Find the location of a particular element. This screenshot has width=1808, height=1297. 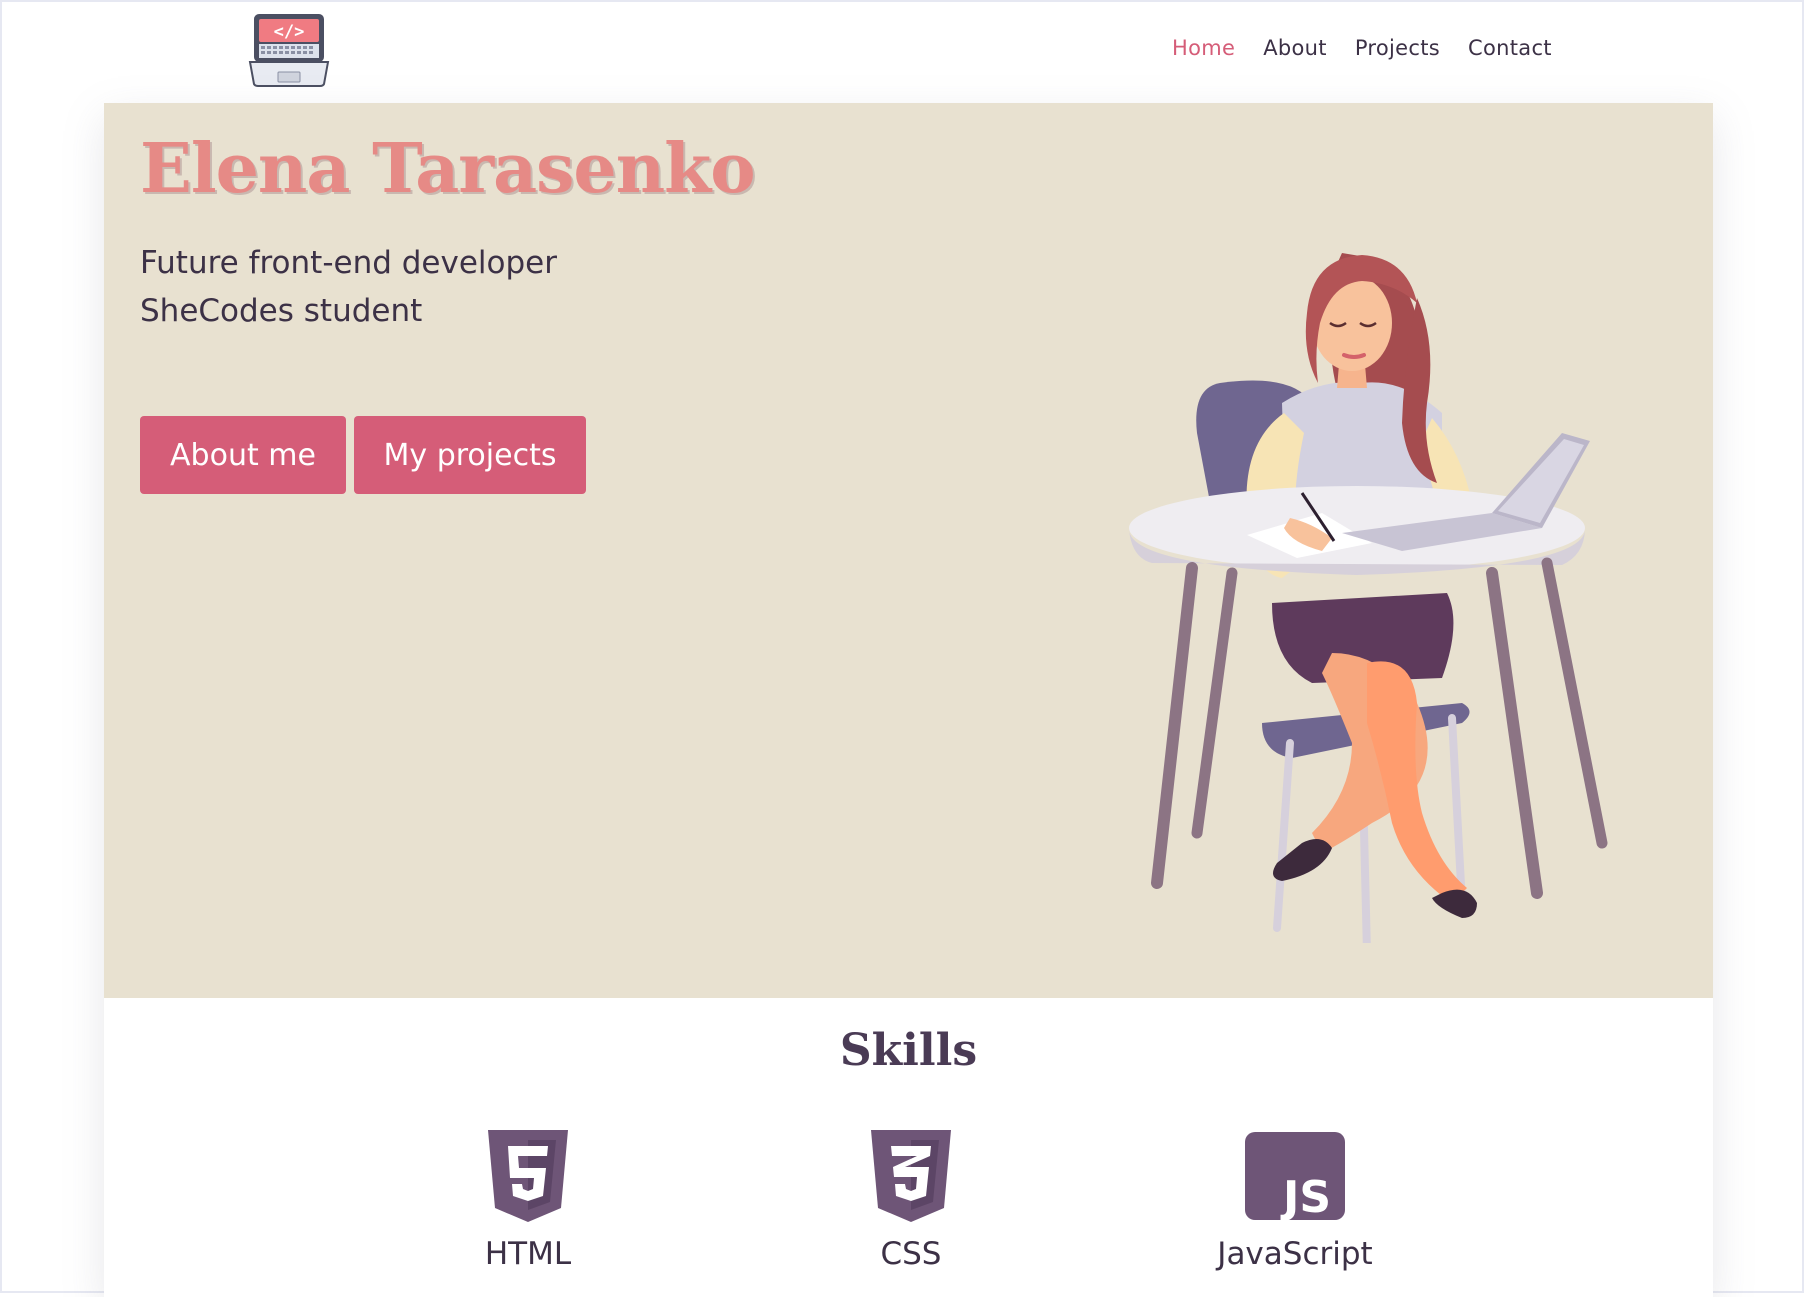

skill-css: CSS is located at coordinates (911, 1201).